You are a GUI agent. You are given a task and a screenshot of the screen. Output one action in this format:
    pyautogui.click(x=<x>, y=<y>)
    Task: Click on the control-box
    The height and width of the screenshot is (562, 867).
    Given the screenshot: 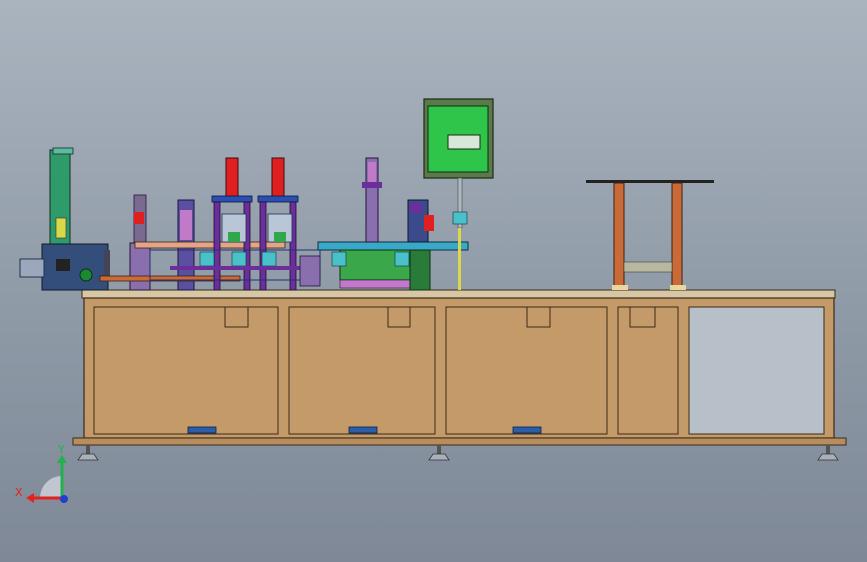 What is the action you would take?
    pyautogui.click(x=458, y=194)
    